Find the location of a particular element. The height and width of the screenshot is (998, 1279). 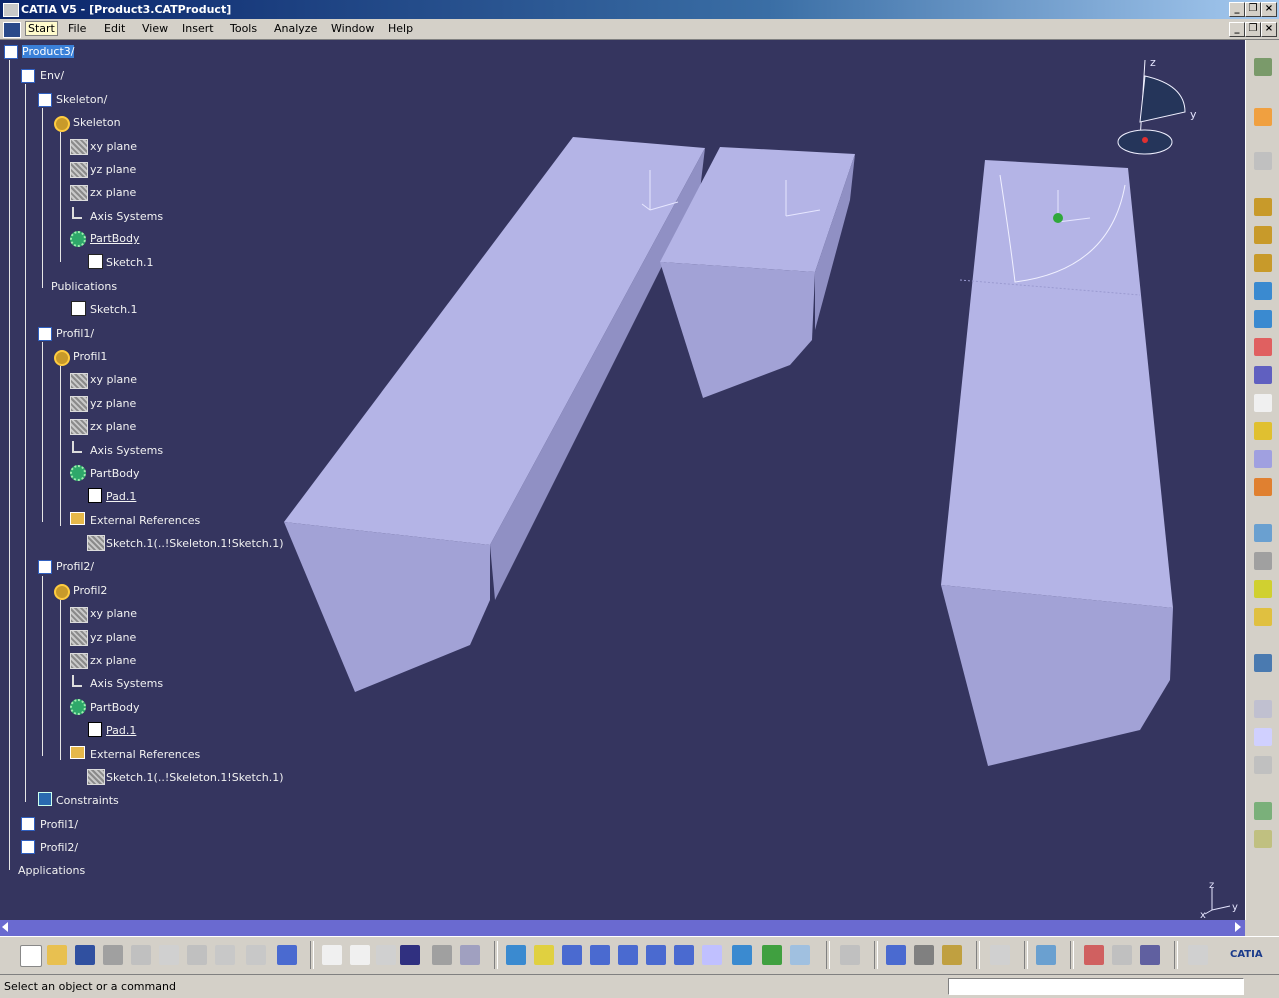

menu-analyze: Analyze is located at coordinates (295, 28).